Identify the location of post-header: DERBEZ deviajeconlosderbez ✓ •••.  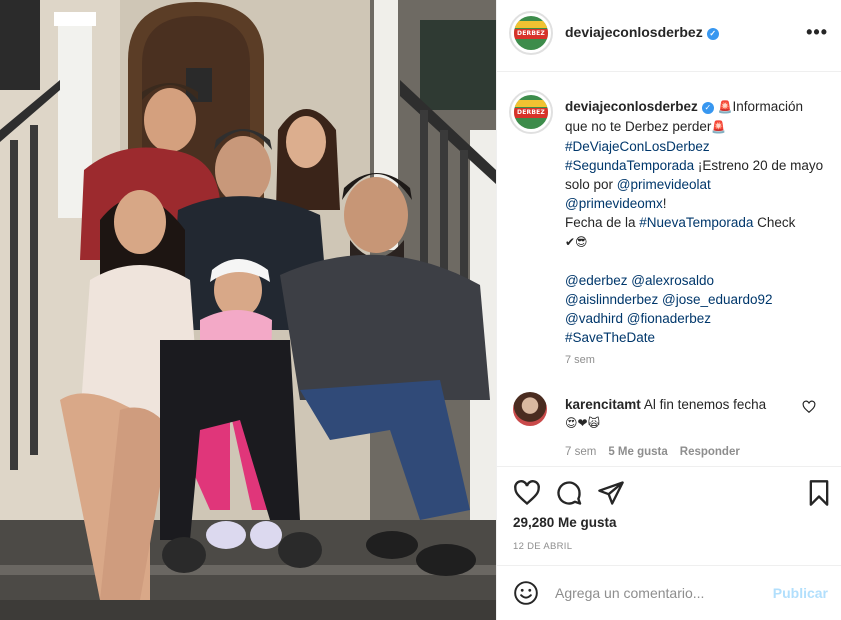
(669, 36).